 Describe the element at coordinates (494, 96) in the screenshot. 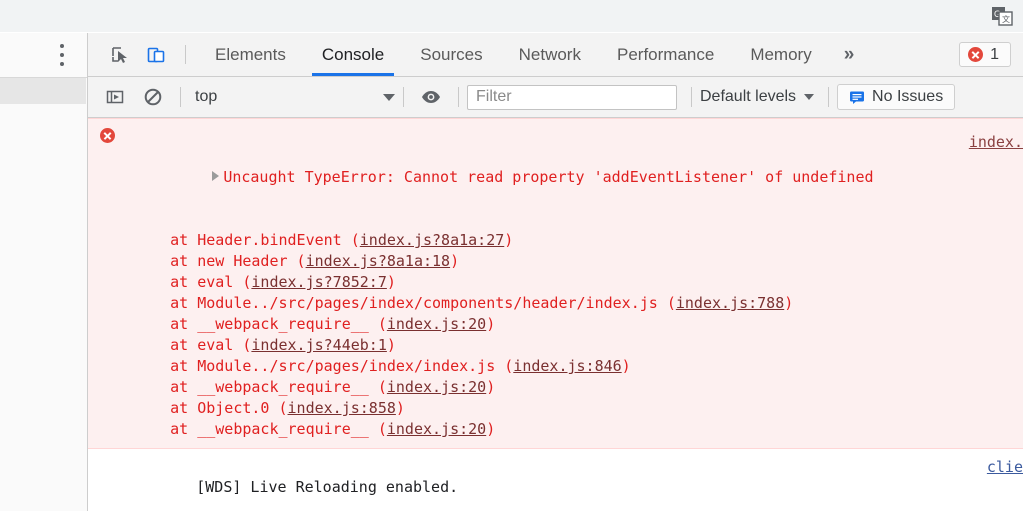

I see `filter-placeholder: Filter` at that location.